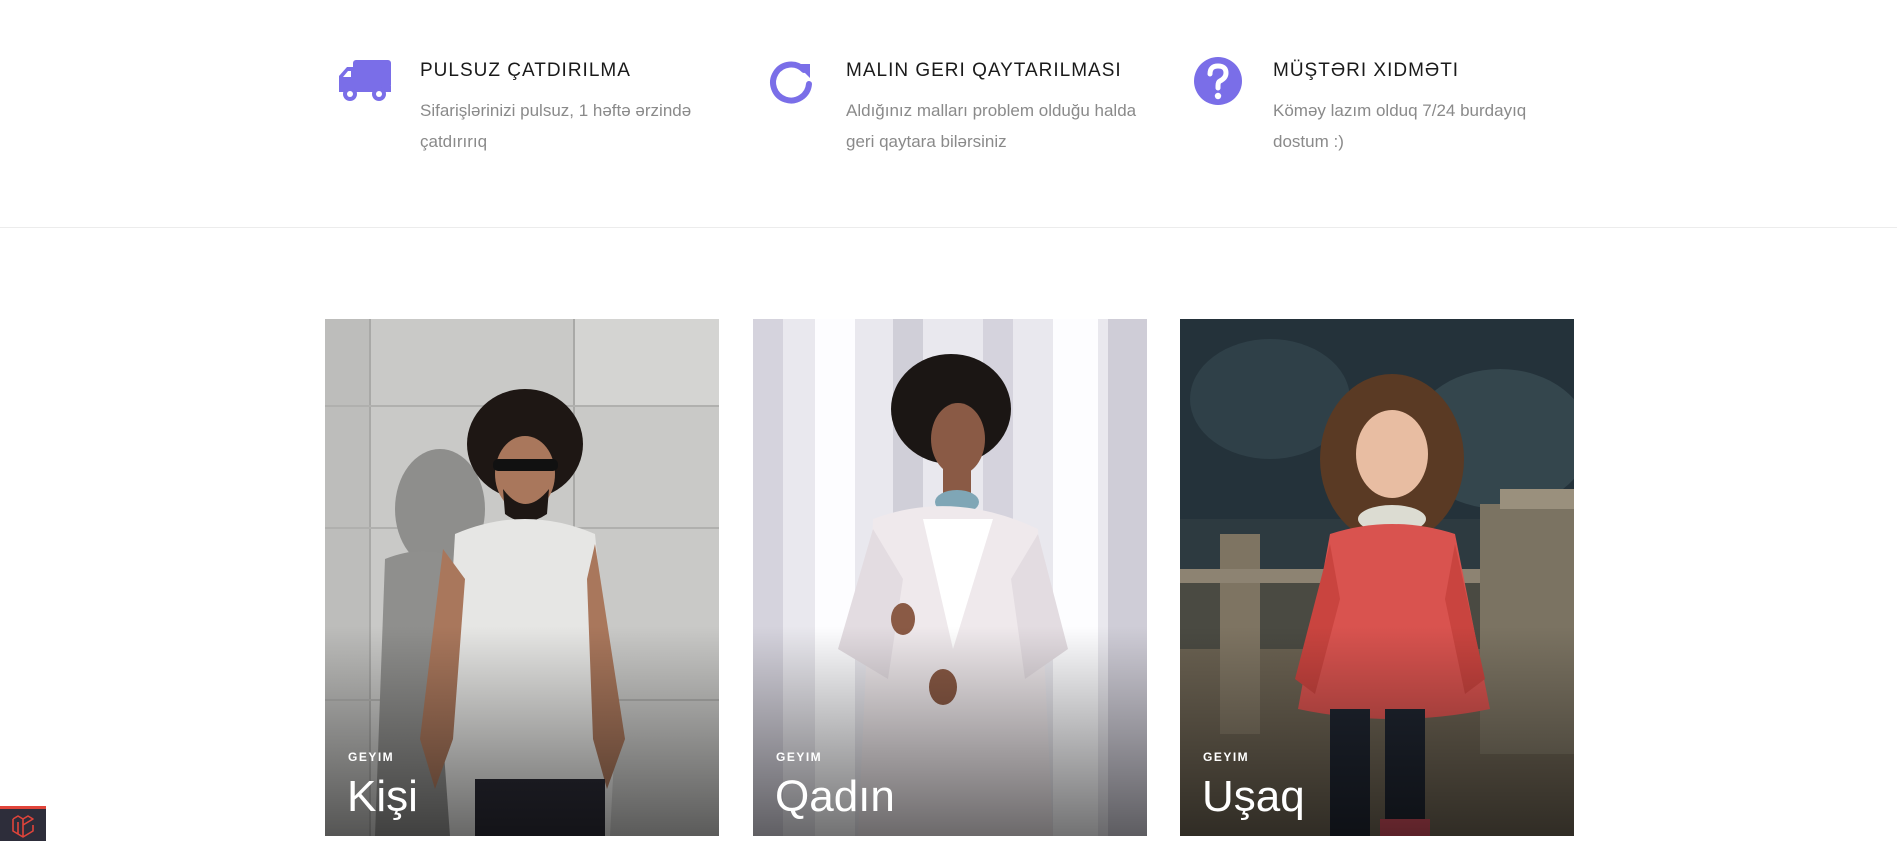 The width and height of the screenshot is (1897, 841). What do you see at coordinates (791, 82) in the screenshot?
I see `refresh-icon` at bounding box center [791, 82].